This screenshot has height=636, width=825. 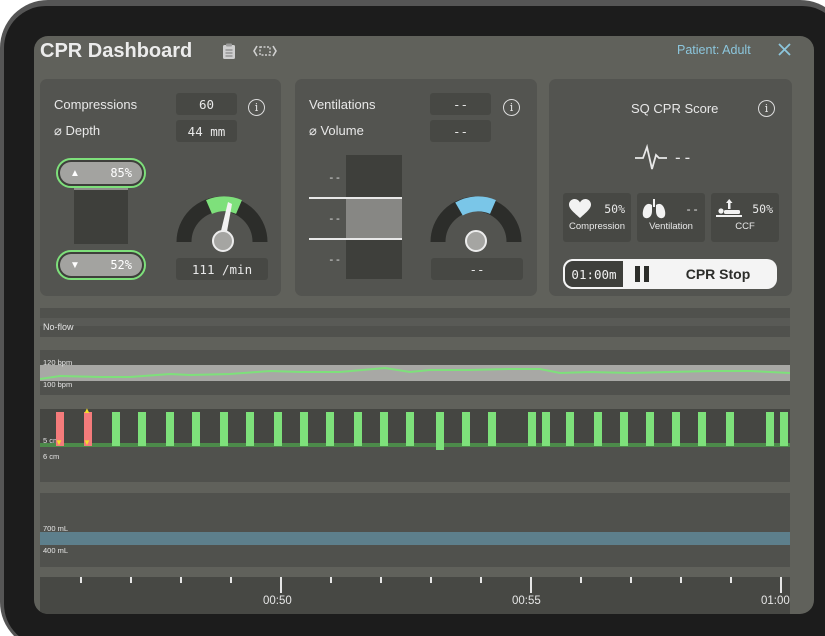 What do you see at coordinates (101, 214) in the screenshot?
I see `depth-bar` at bounding box center [101, 214].